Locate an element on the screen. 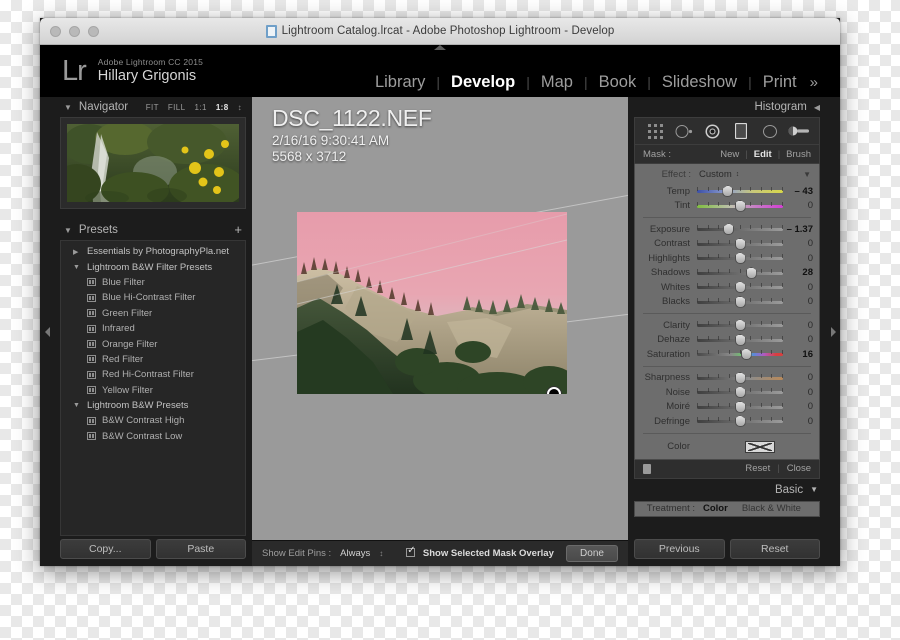 The width and height of the screenshot is (900, 640). effect-value: Custom is located at coordinates (715, 174).